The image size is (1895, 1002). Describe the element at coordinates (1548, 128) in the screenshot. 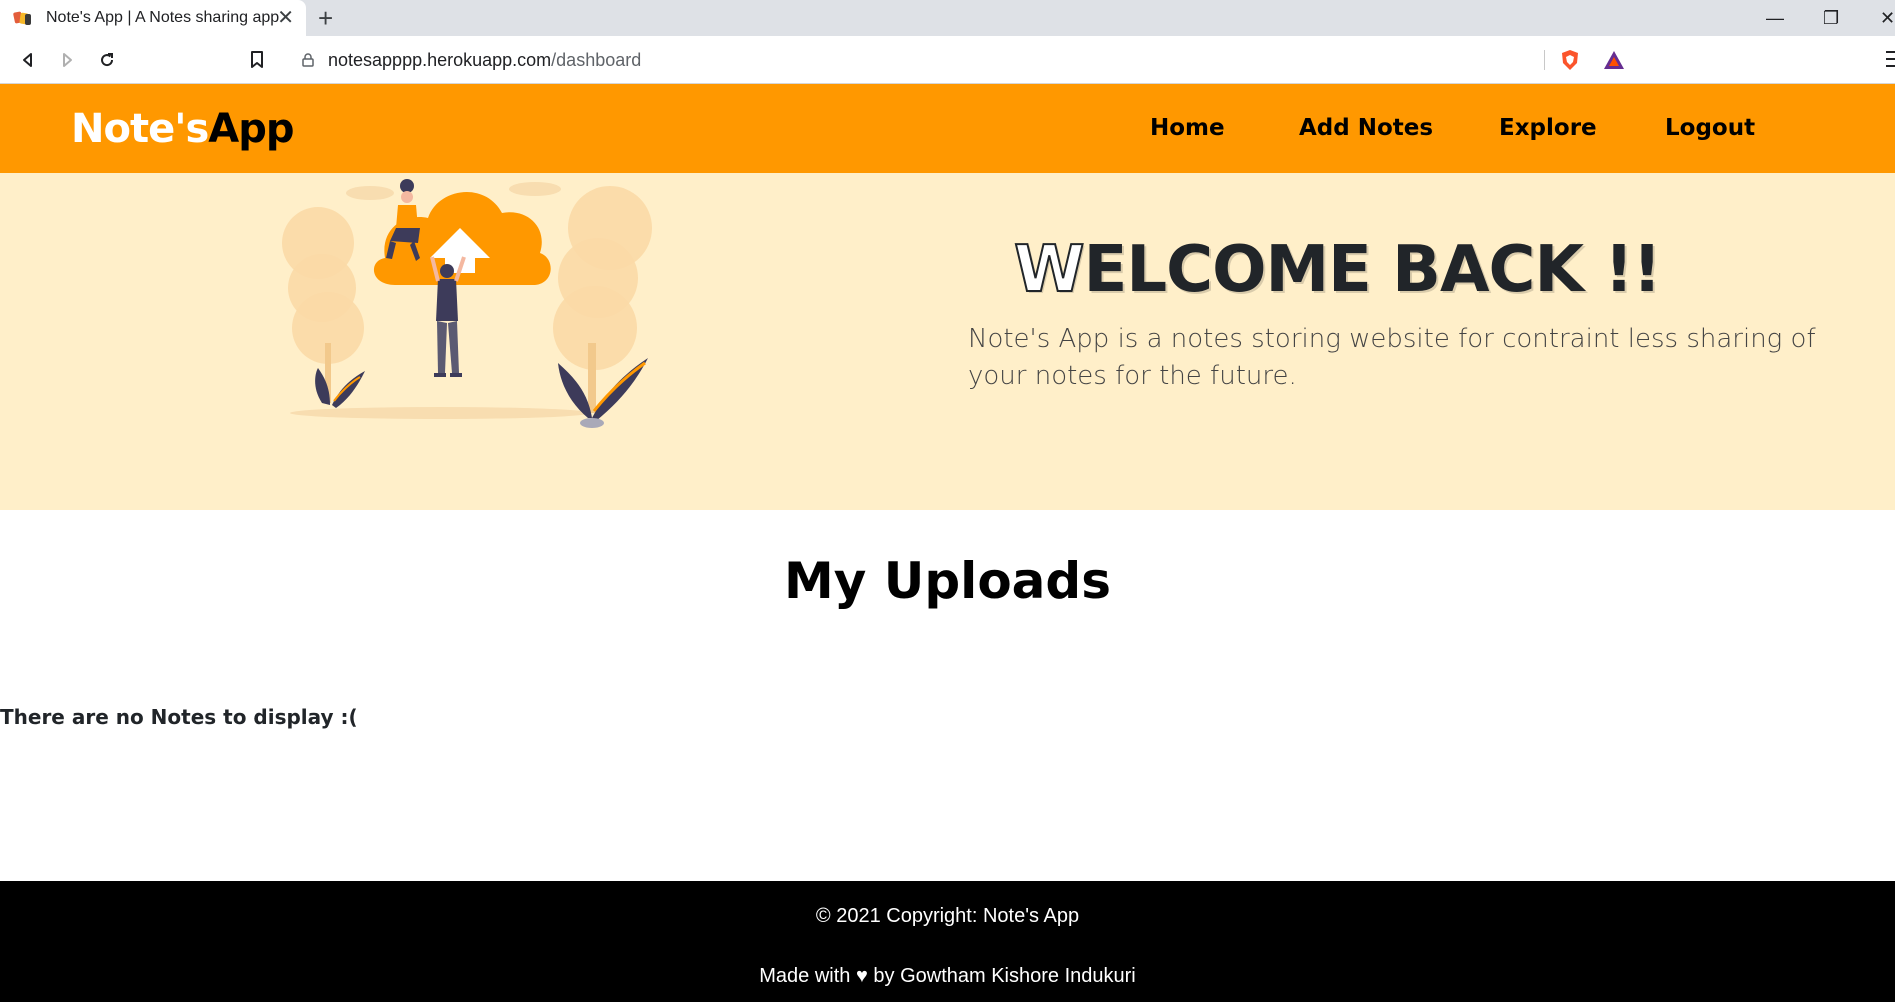

I see `nav-link-explore: Explore` at that location.